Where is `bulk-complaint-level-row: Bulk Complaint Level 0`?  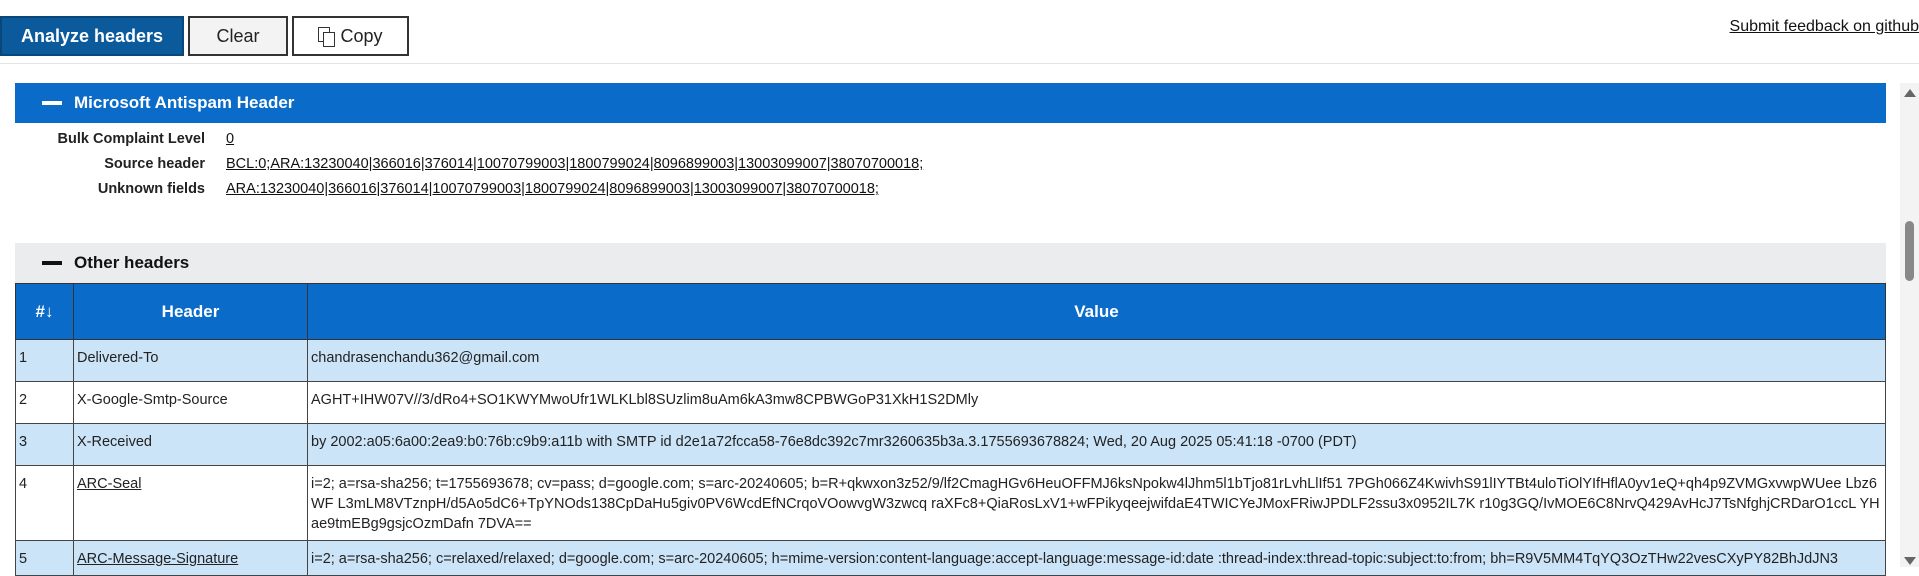 bulk-complaint-level-row: Bulk Complaint Level 0 is located at coordinates (950, 143).